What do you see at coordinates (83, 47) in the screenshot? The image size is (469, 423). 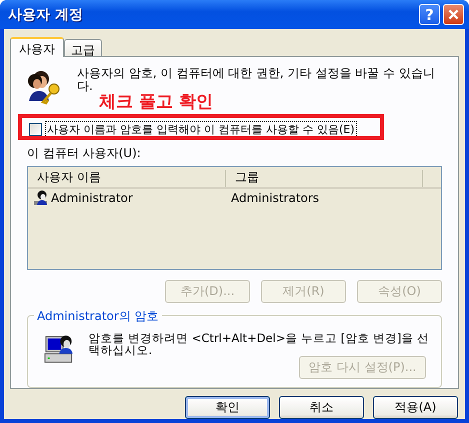 I see `tab: 고급` at bounding box center [83, 47].